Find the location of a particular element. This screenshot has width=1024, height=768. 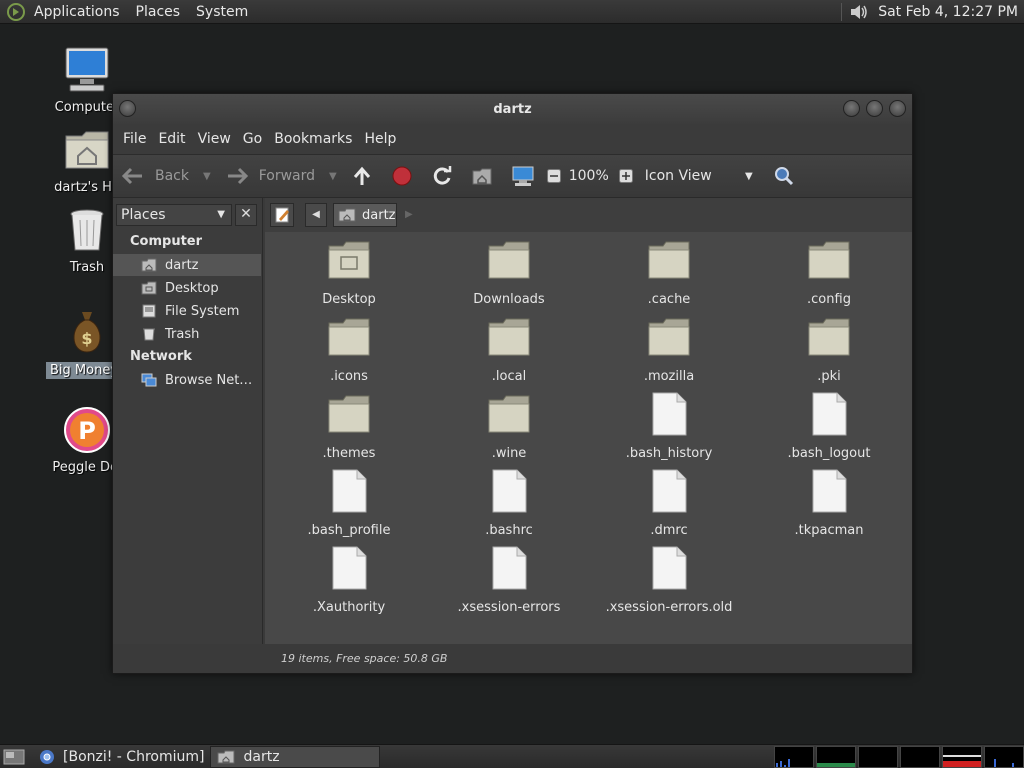

system-menu: System is located at coordinates (222, 12).